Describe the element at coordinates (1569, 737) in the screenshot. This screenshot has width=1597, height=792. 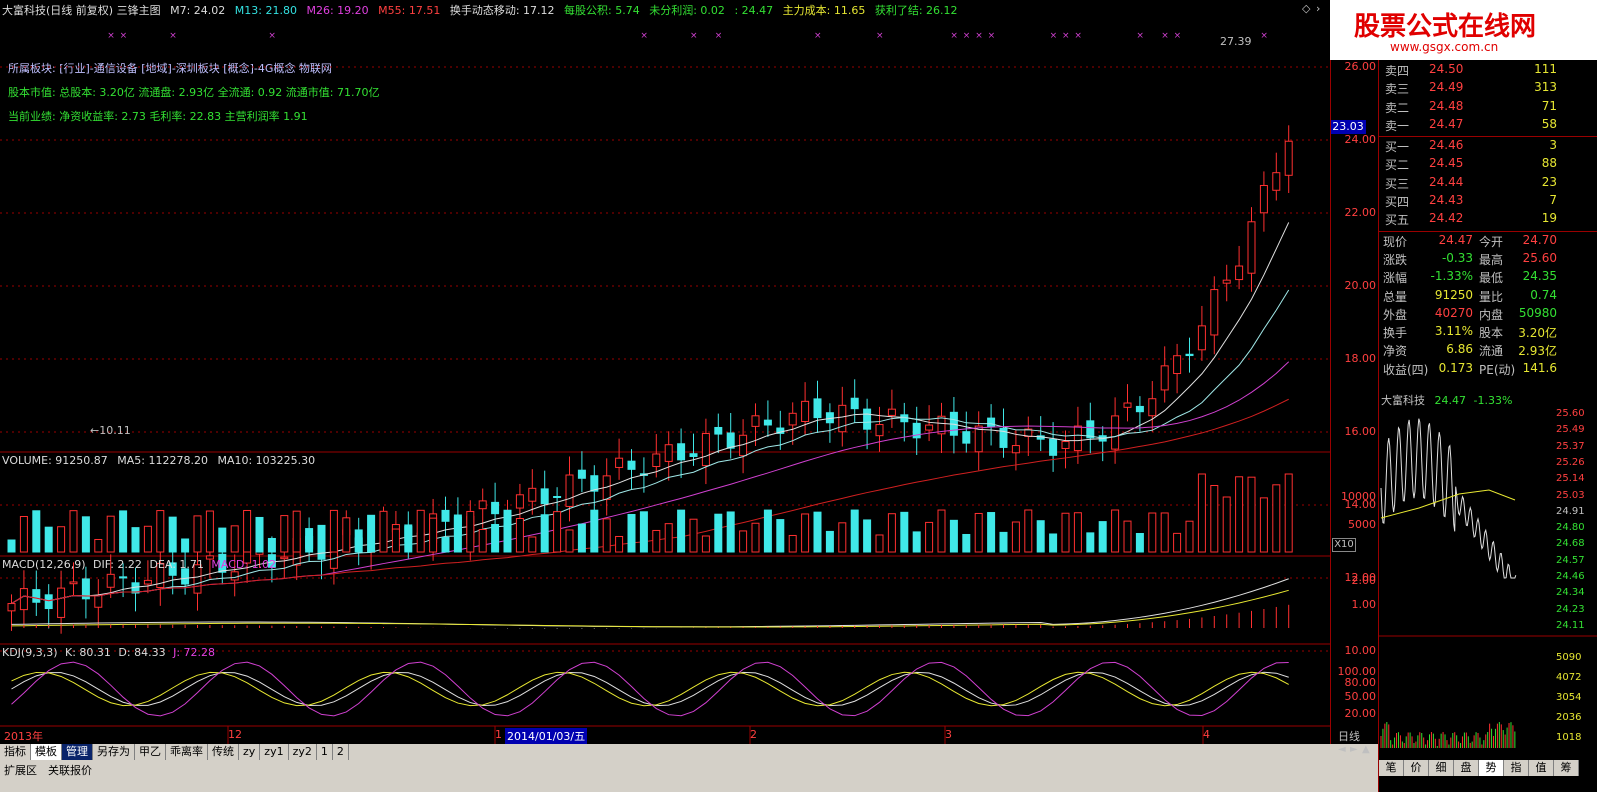
I see `mini-vol-tick: 1018` at that location.